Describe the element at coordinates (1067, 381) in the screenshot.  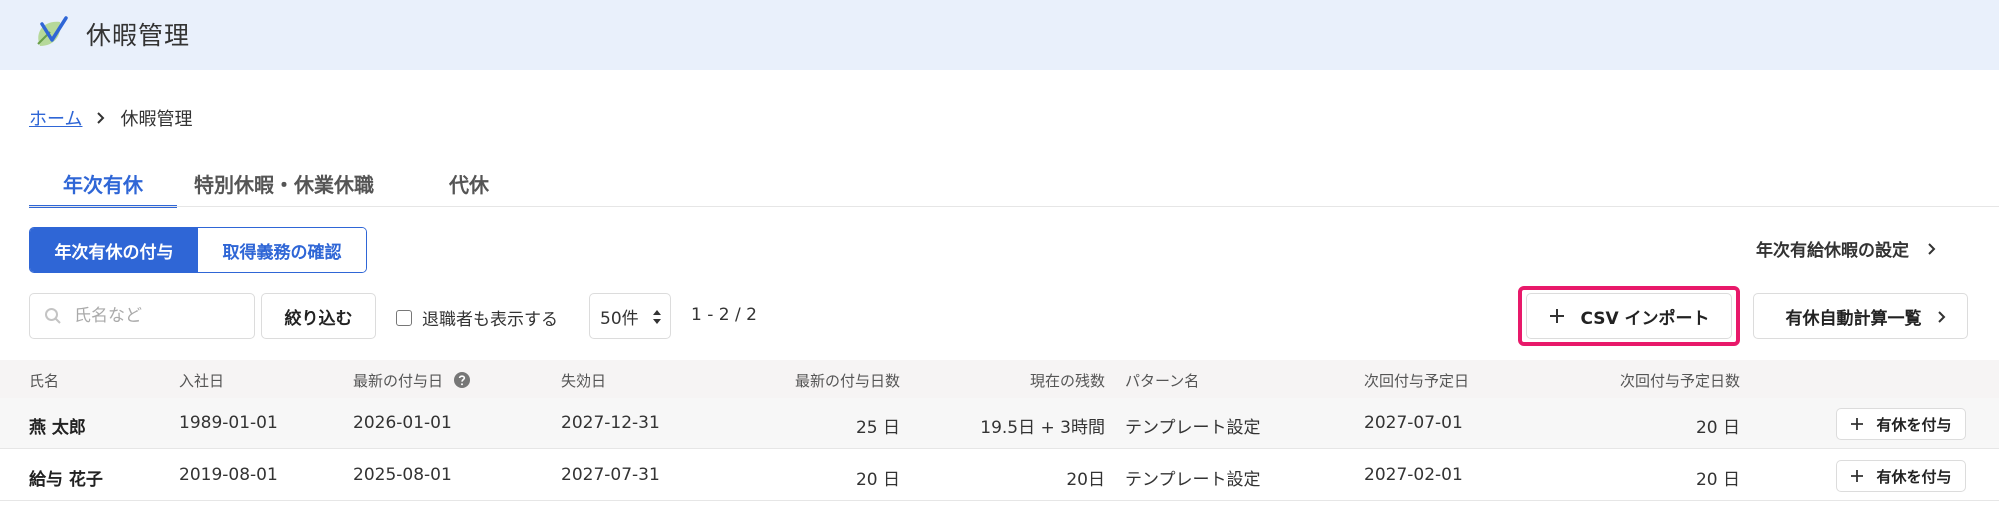
I see `header-remaining: 現在の残数` at that location.